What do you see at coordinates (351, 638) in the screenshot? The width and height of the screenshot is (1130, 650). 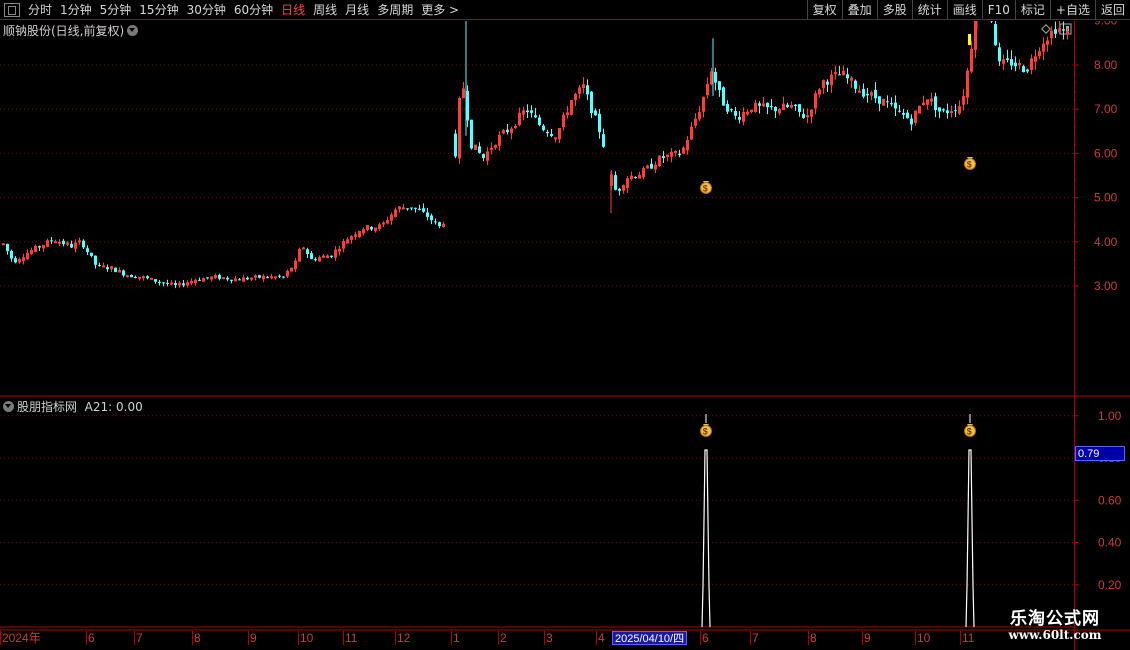 I see `time-label: 11` at bounding box center [351, 638].